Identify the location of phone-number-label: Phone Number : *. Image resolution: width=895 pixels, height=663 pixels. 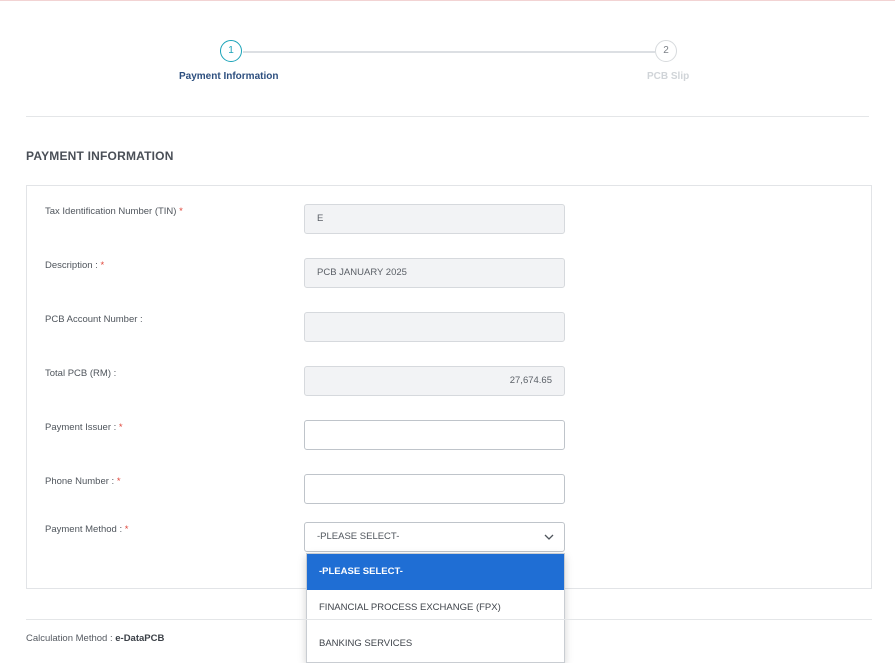
(83, 481).